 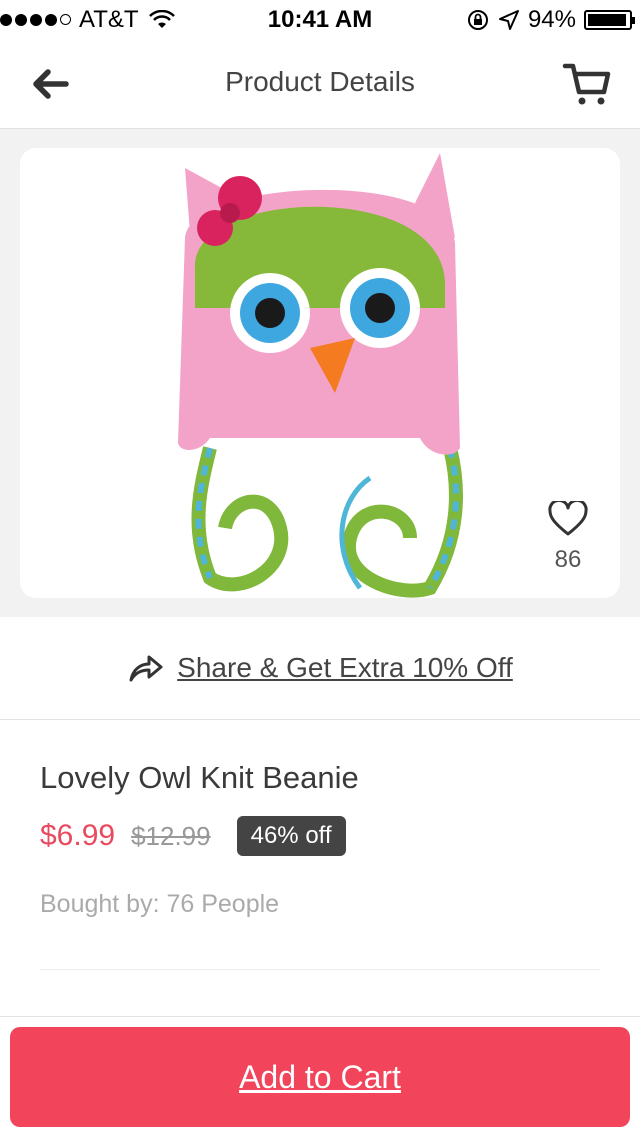 I want to click on status-right: 94%, so click(x=550, y=20).